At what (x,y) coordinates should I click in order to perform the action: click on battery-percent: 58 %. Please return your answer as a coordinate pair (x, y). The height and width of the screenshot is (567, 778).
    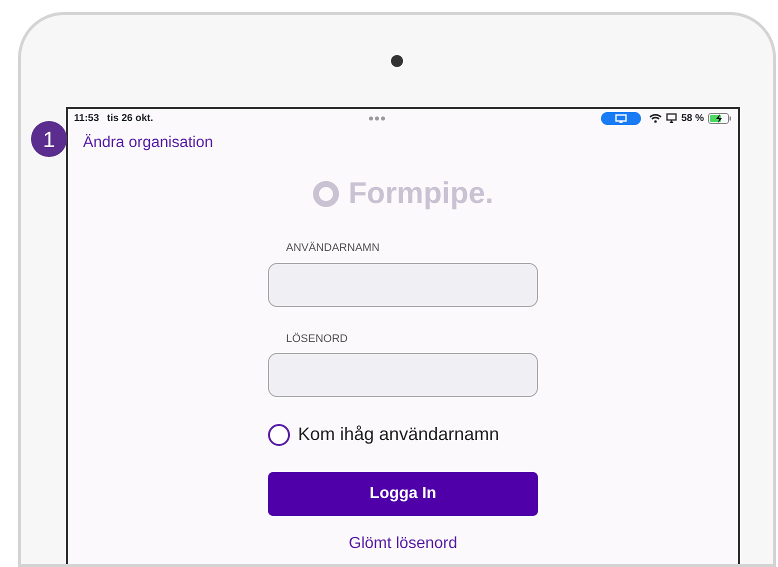
    Looking at the image, I should click on (692, 119).